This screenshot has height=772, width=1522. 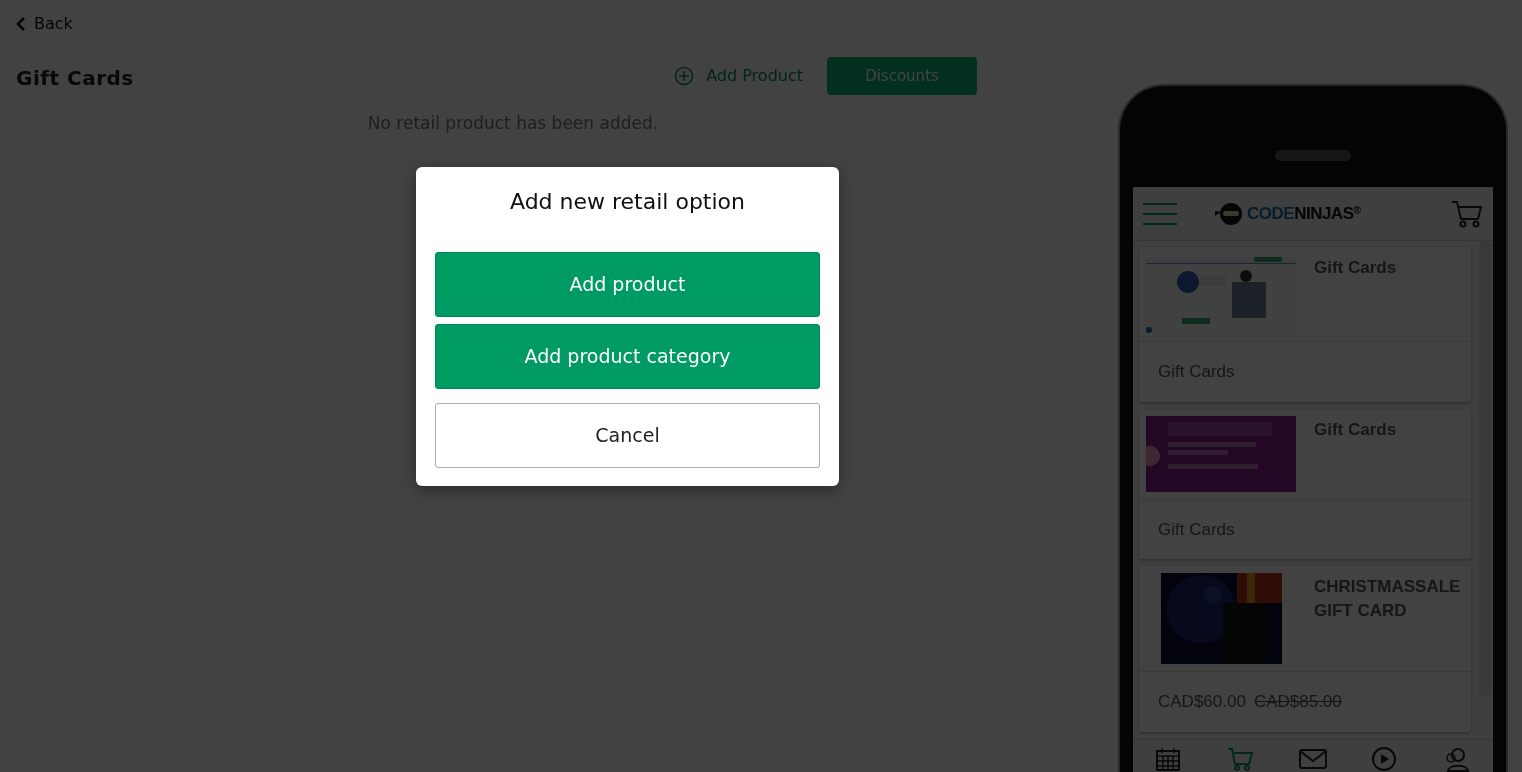 What do you see at coordinates (75, 78) in the screenshot?
I see `page-title: Gift Cards` at bounding box center [75, 78].